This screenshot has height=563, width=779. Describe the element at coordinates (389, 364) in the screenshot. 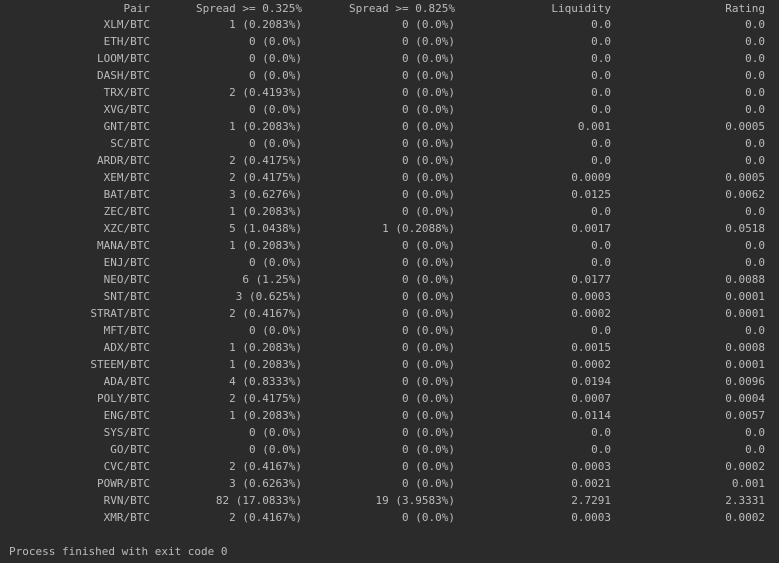

I see `table-row: STEEM/BTC 1 (0.2083%) 0 (0.0%) 0.0002 0.0001` at that location.